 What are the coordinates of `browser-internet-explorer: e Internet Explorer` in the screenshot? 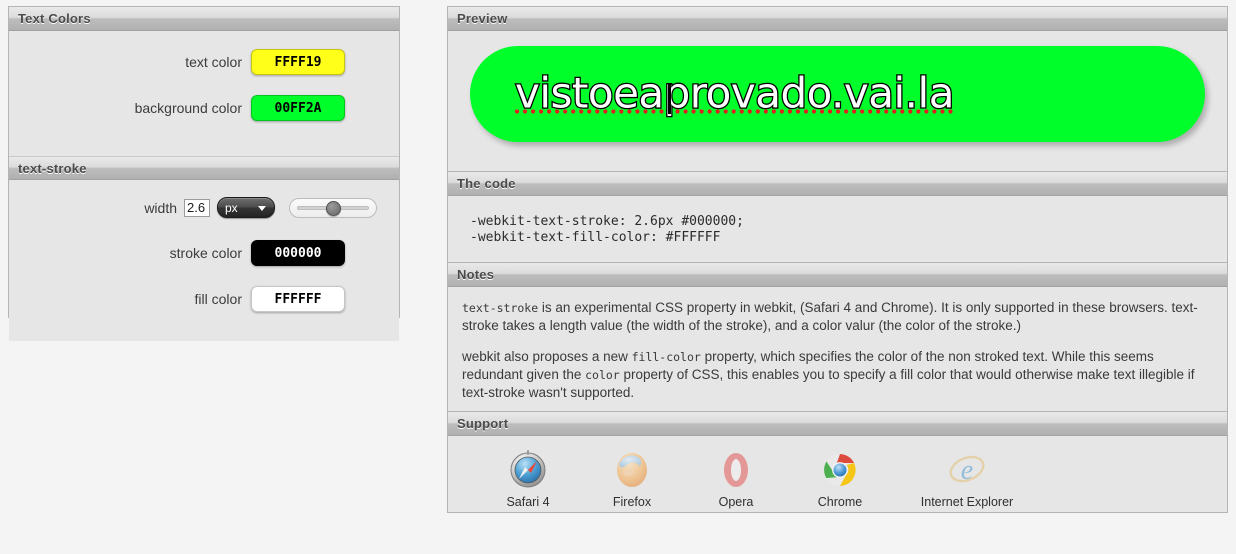 It's located at (967, 477).